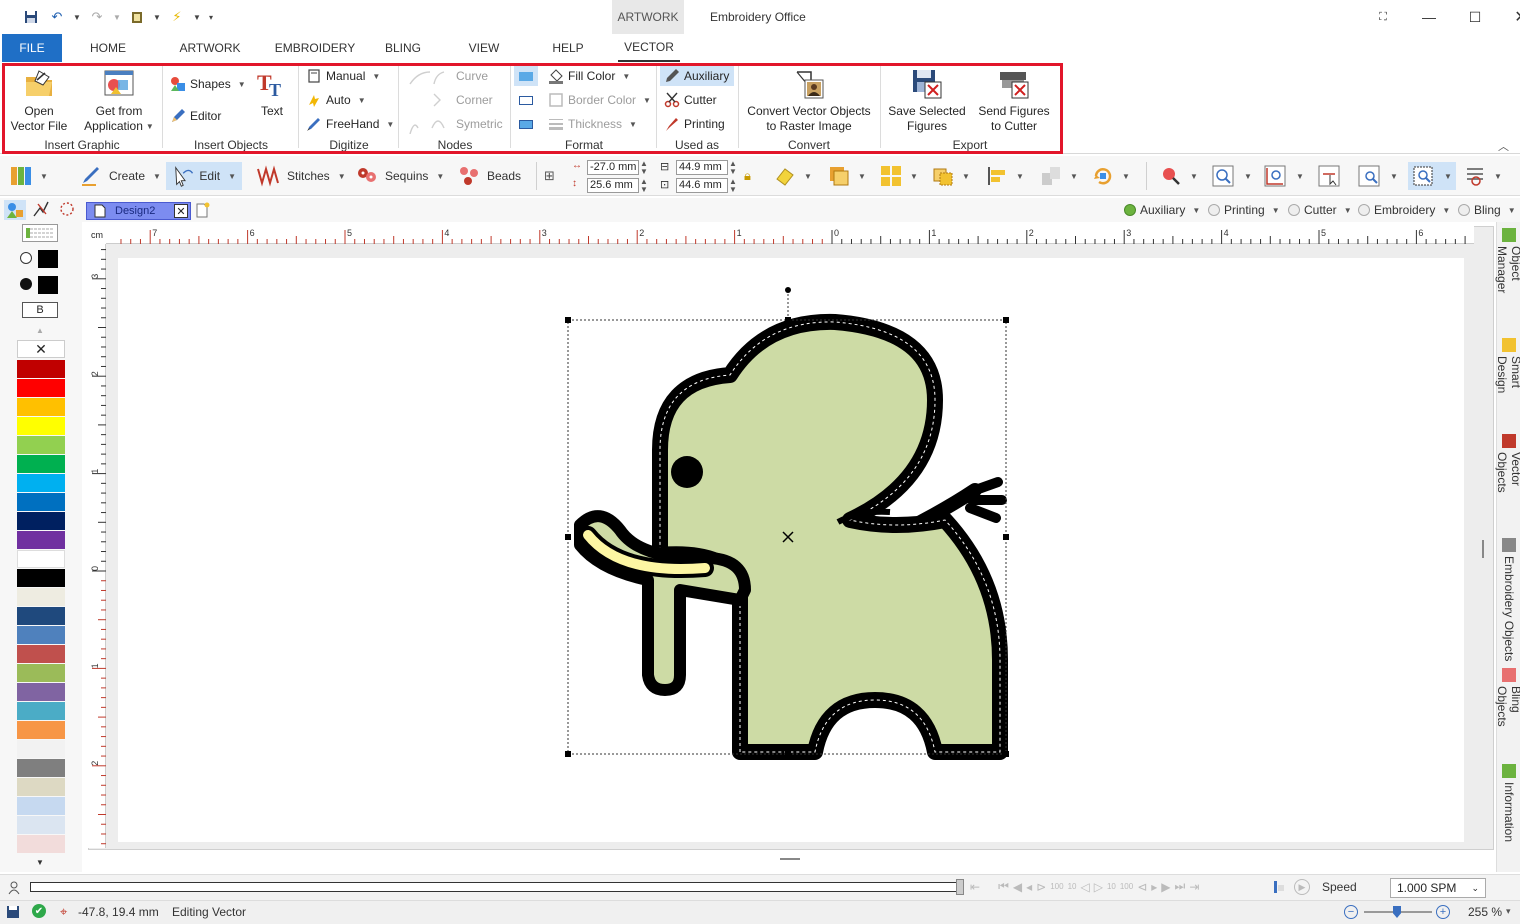 Image resolution: width=1520 pixels, height=924 pixels. What do you see at coordinates (157, 17) in the screenshot?
I see `clipboard-dropdown-icon: ▼` at bounding box center [157, 17].